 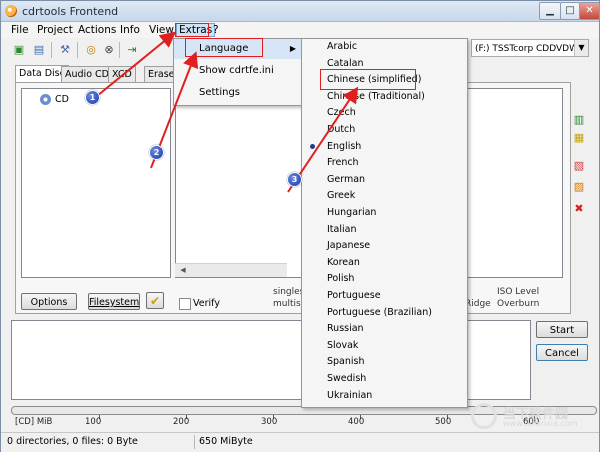 What do you see at coordinates (55, 30) in the screenshot?
I see `menu-project: Project` at bounding box center [55, 30].